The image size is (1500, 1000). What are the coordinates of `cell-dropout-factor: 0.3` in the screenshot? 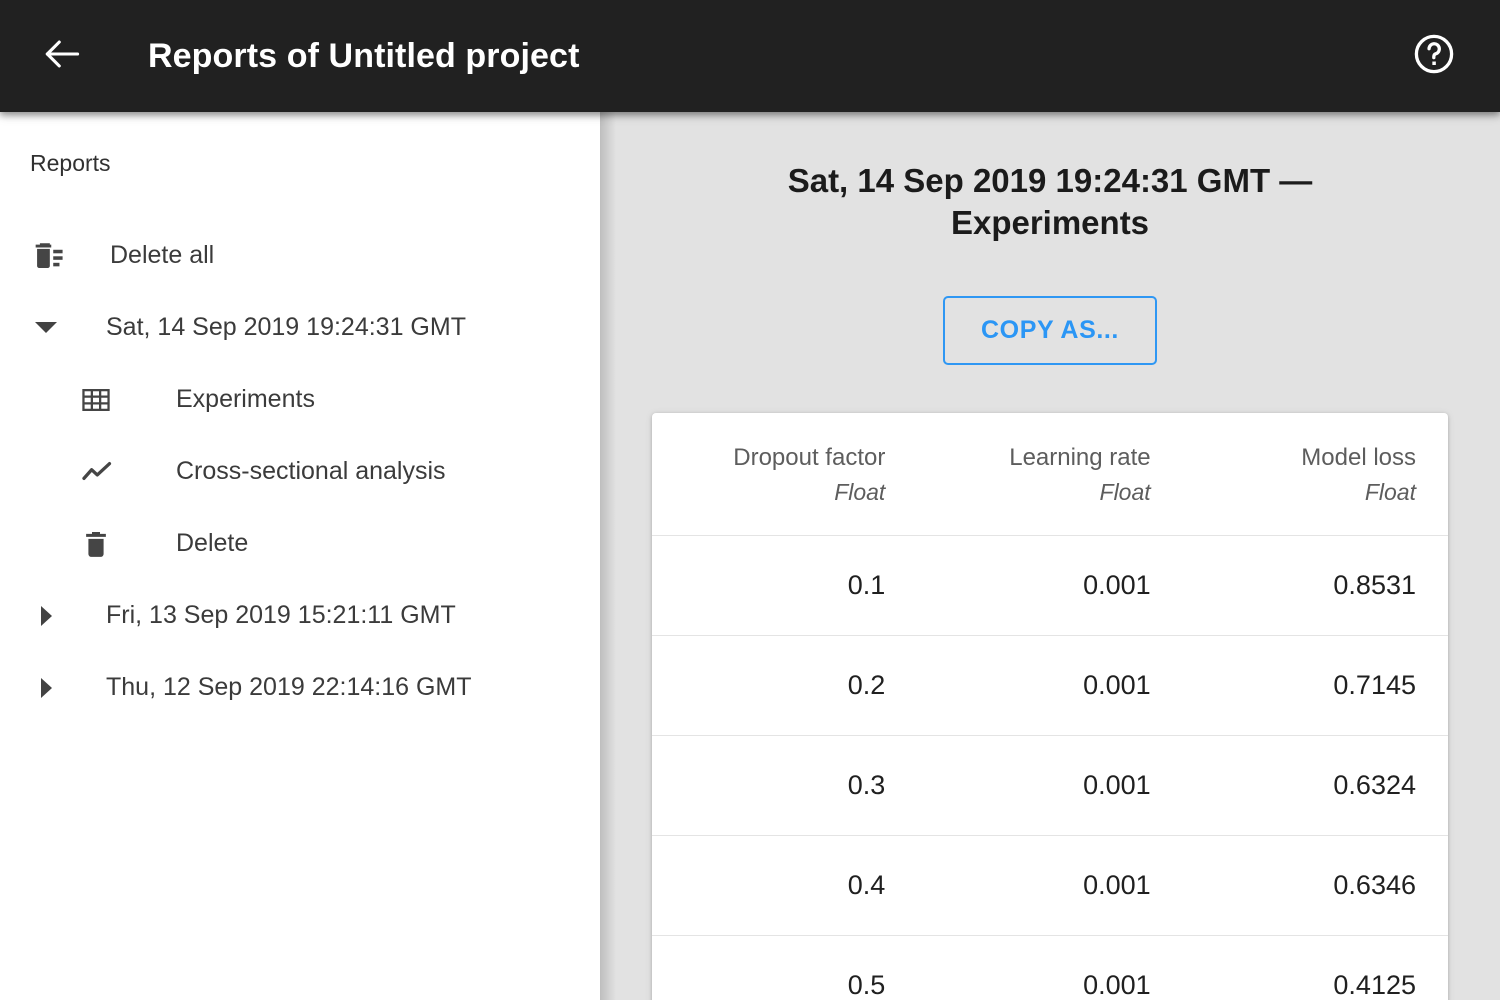 It's located at (866, 785).